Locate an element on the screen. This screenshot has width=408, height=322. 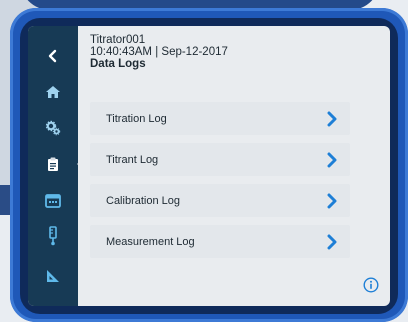
triangle-ruler-icon is located at coordinates (53, 276).